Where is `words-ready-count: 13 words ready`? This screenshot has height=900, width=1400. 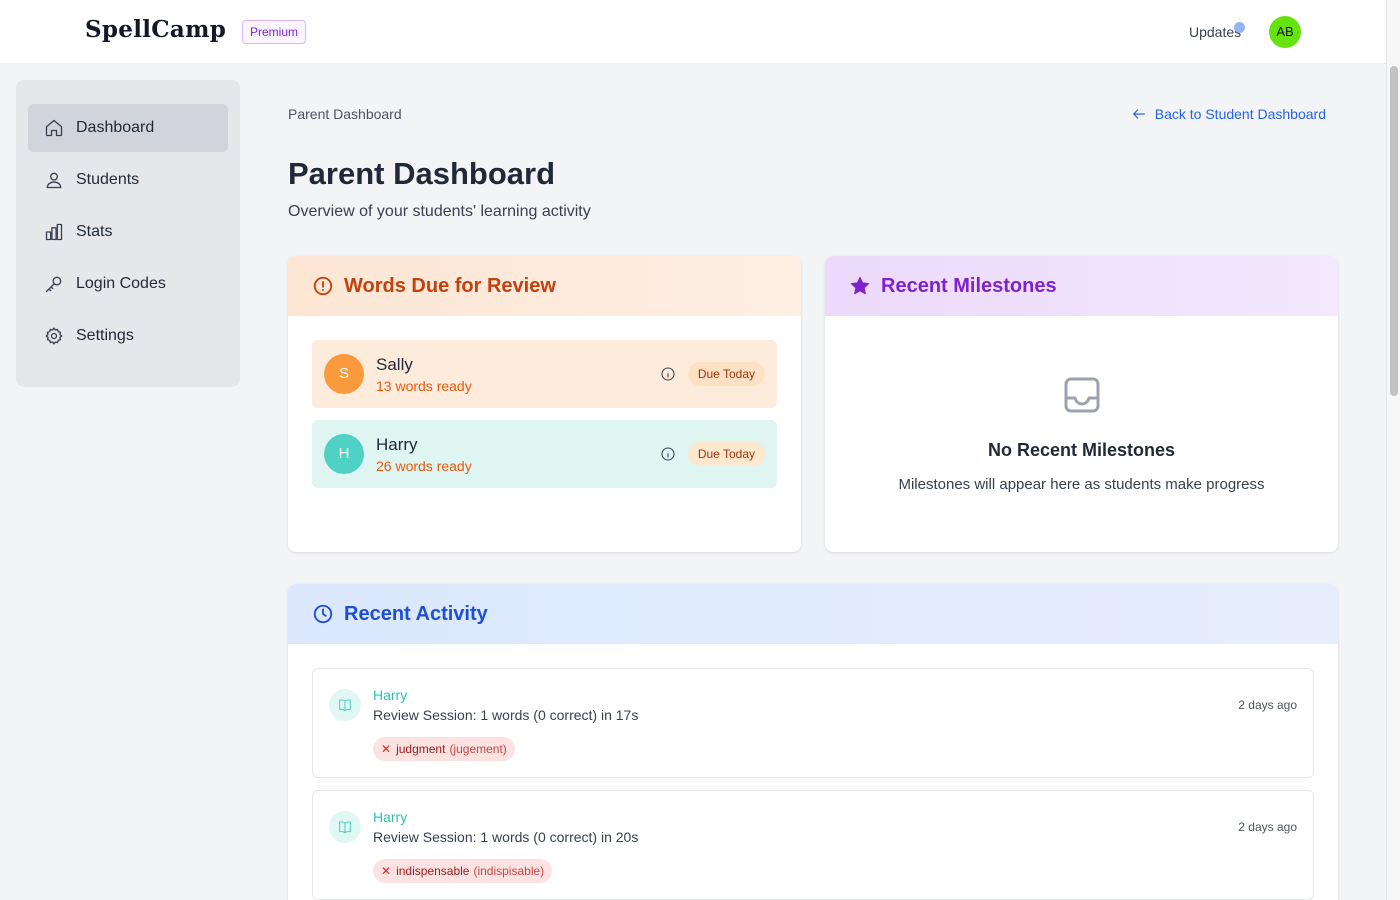
words-ready-count: 13 words ready is located at coordinates (424, 385).